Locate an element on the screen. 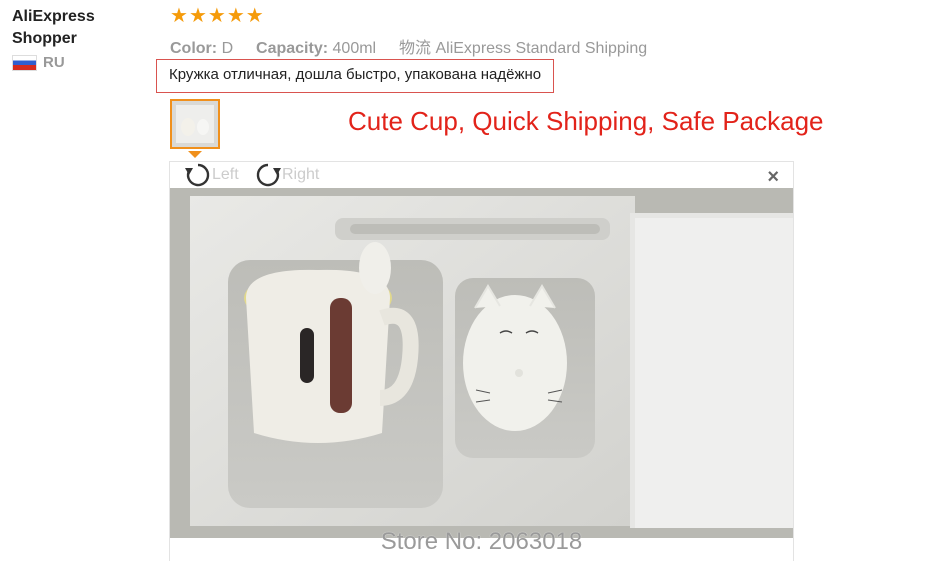 The image size is (952, 561). country-code: RU is located at coordinates (54, 62).